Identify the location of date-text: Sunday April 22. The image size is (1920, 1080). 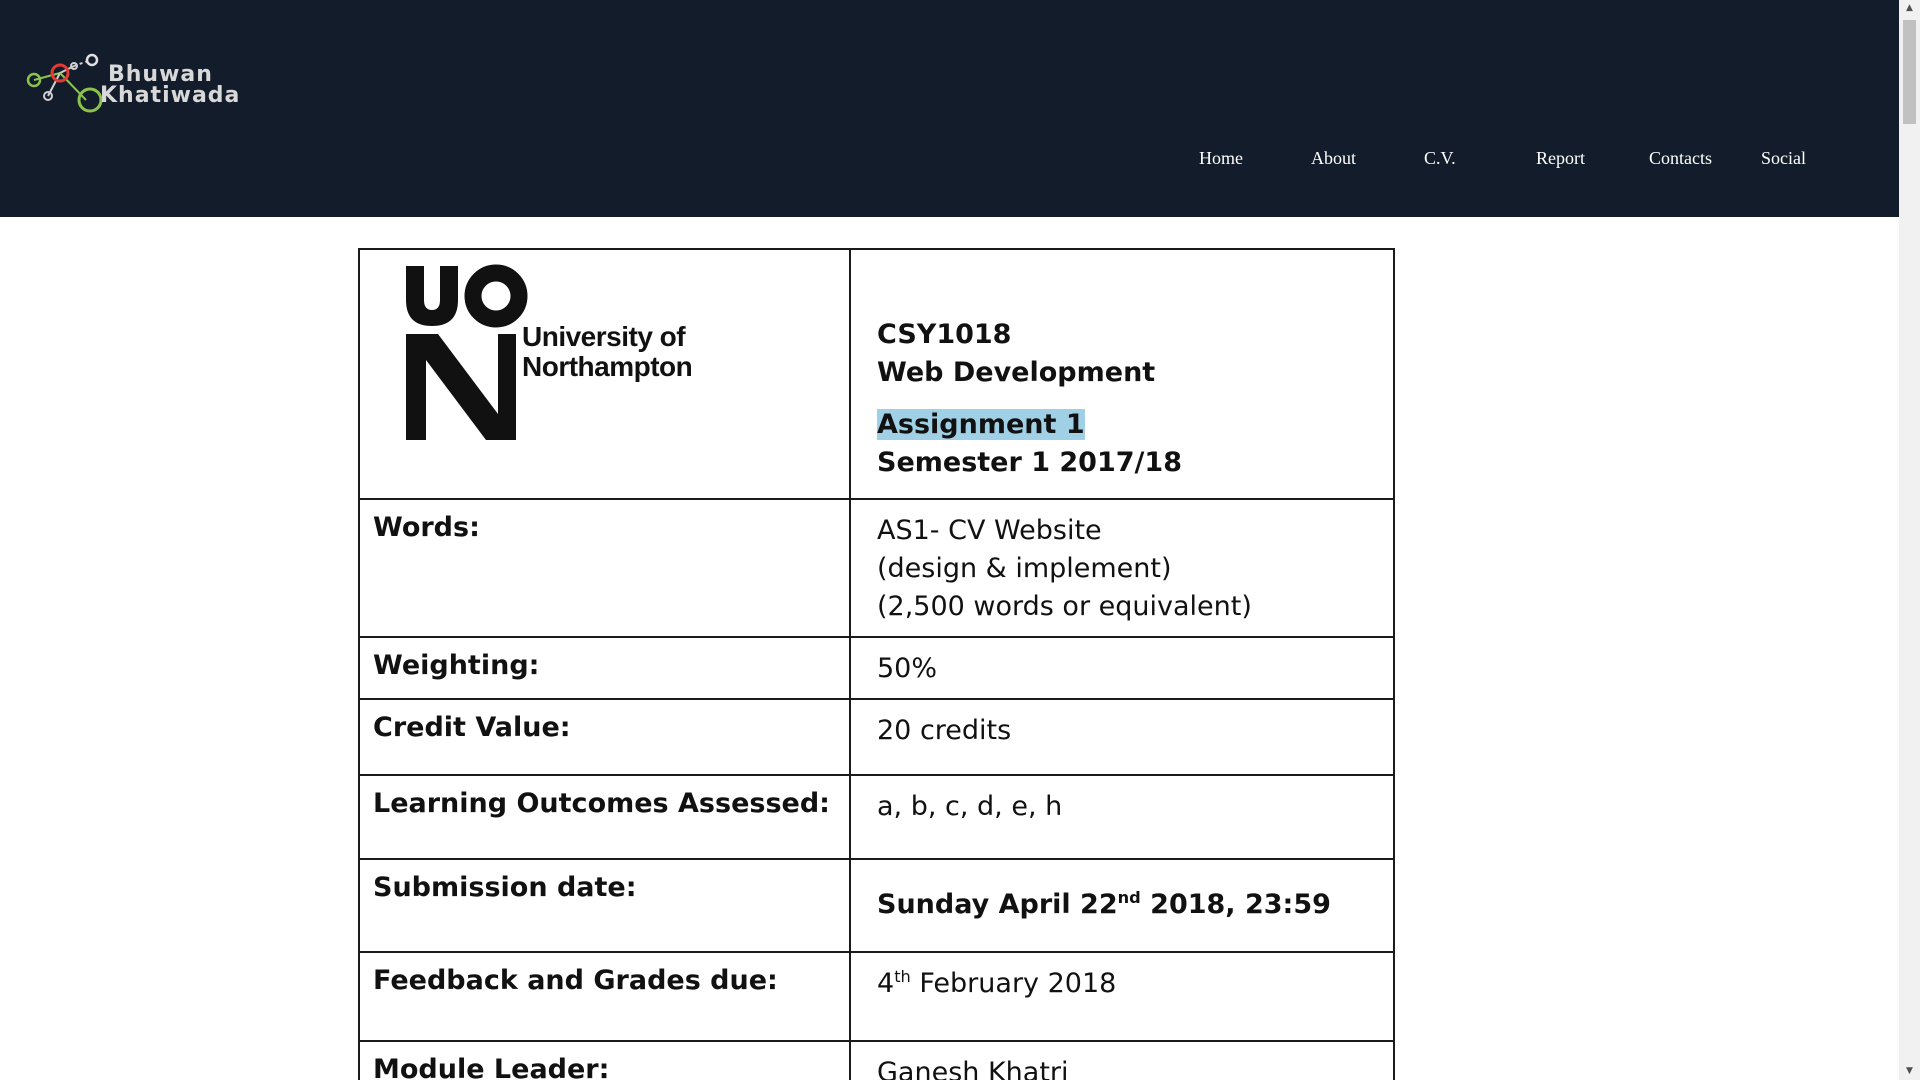
(997, 904).